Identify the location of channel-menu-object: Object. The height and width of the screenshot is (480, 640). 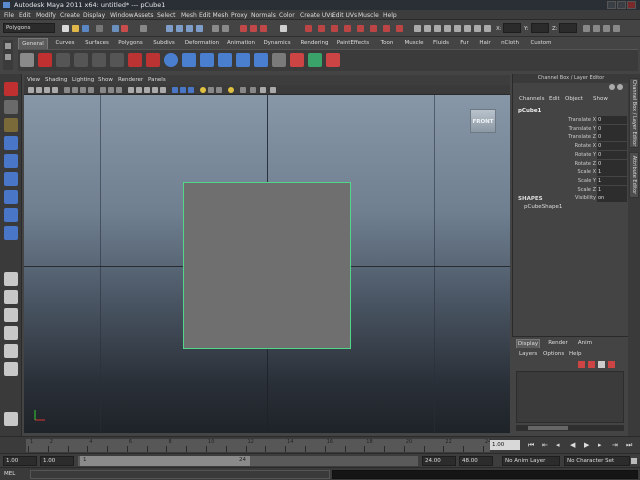
(574, 99).